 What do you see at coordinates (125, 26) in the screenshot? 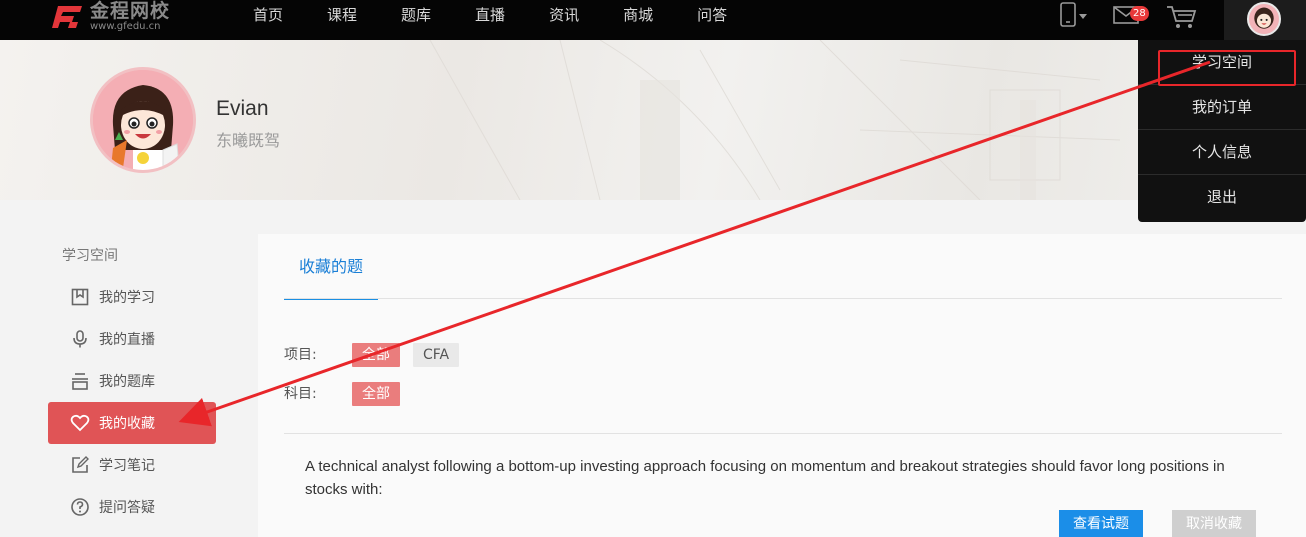
I see `logo-url: www.gfedu.cn` at bounding box center [125, 26].